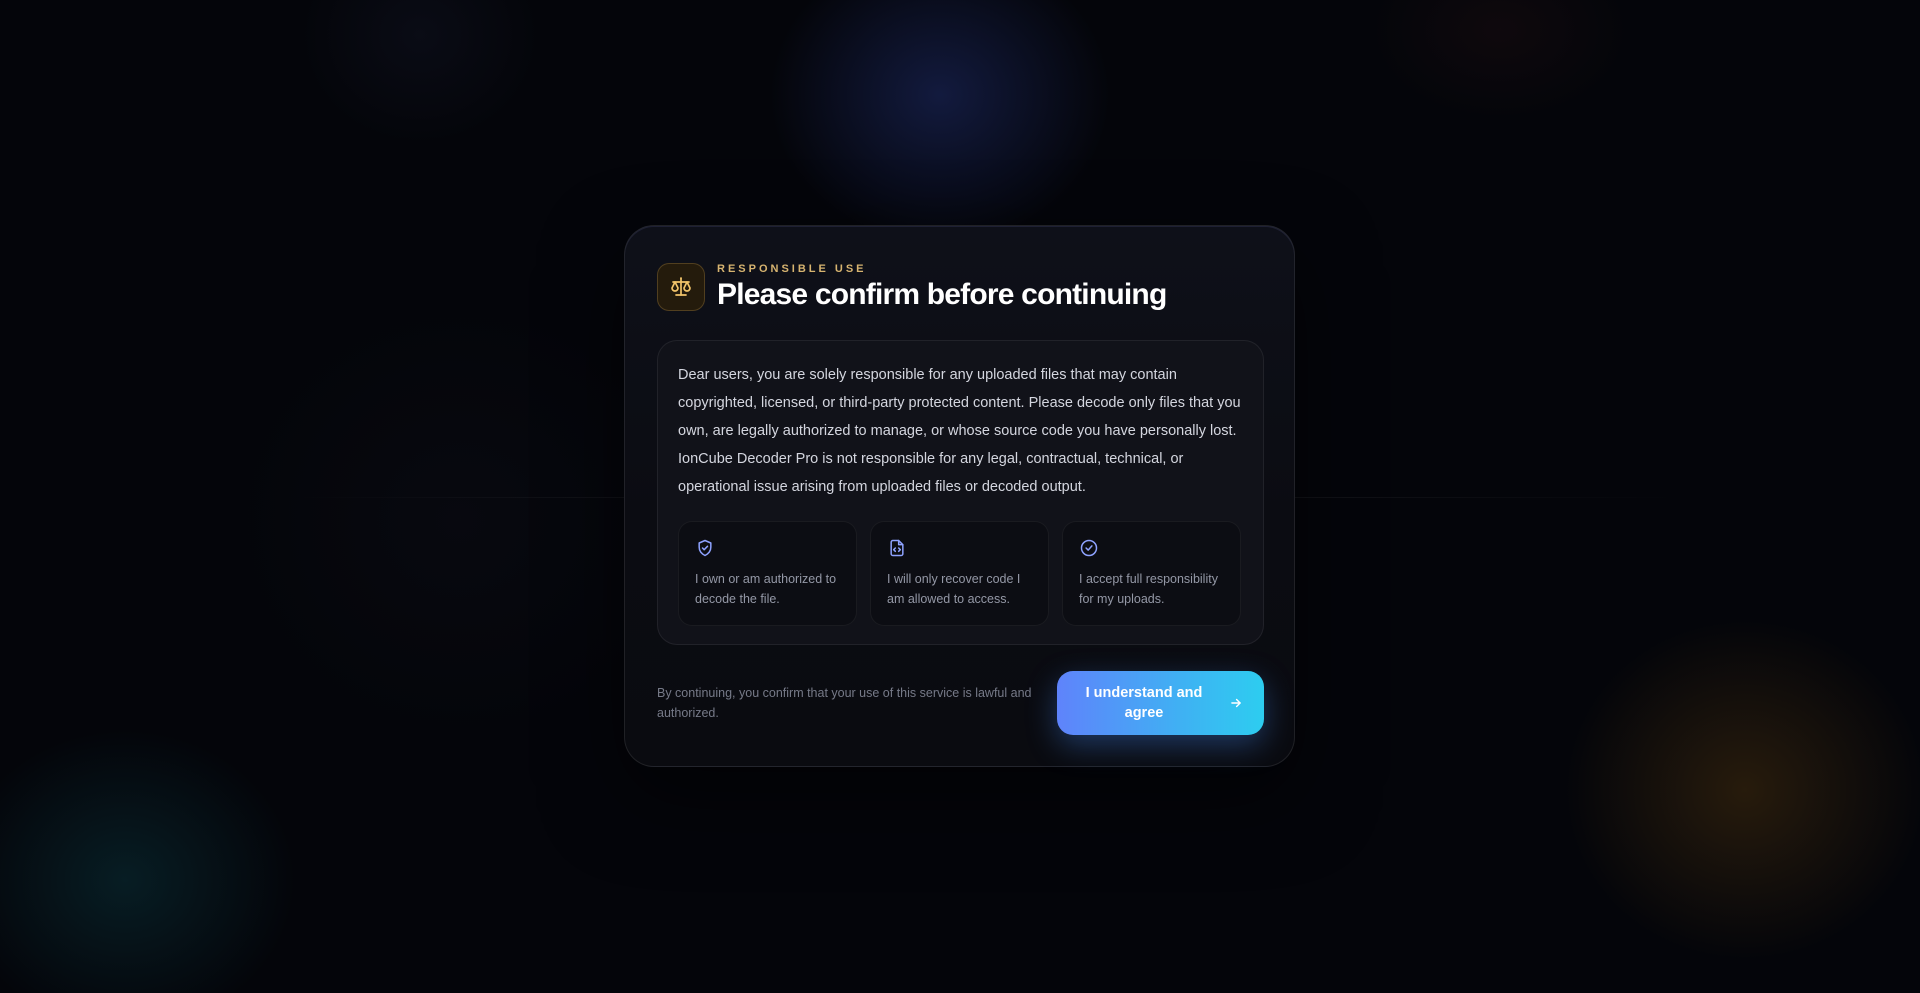  Describe the element at coordinates (1144, 703) in the screenshot. I see `agree-button-label: I understand and agree` at that location.